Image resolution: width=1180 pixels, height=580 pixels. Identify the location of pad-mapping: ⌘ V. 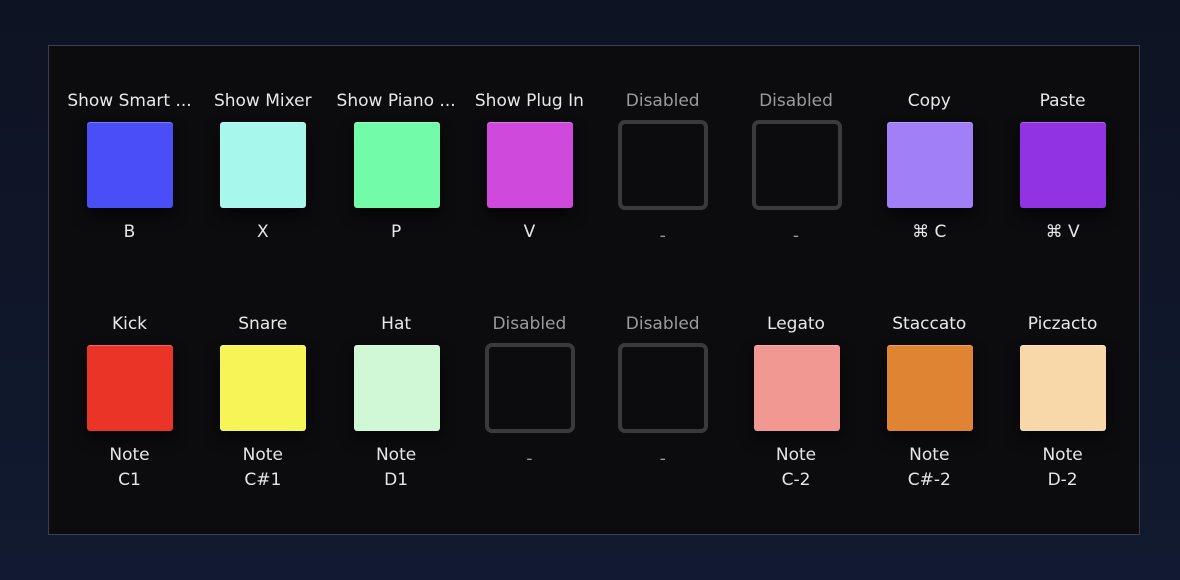
(1062, 232).